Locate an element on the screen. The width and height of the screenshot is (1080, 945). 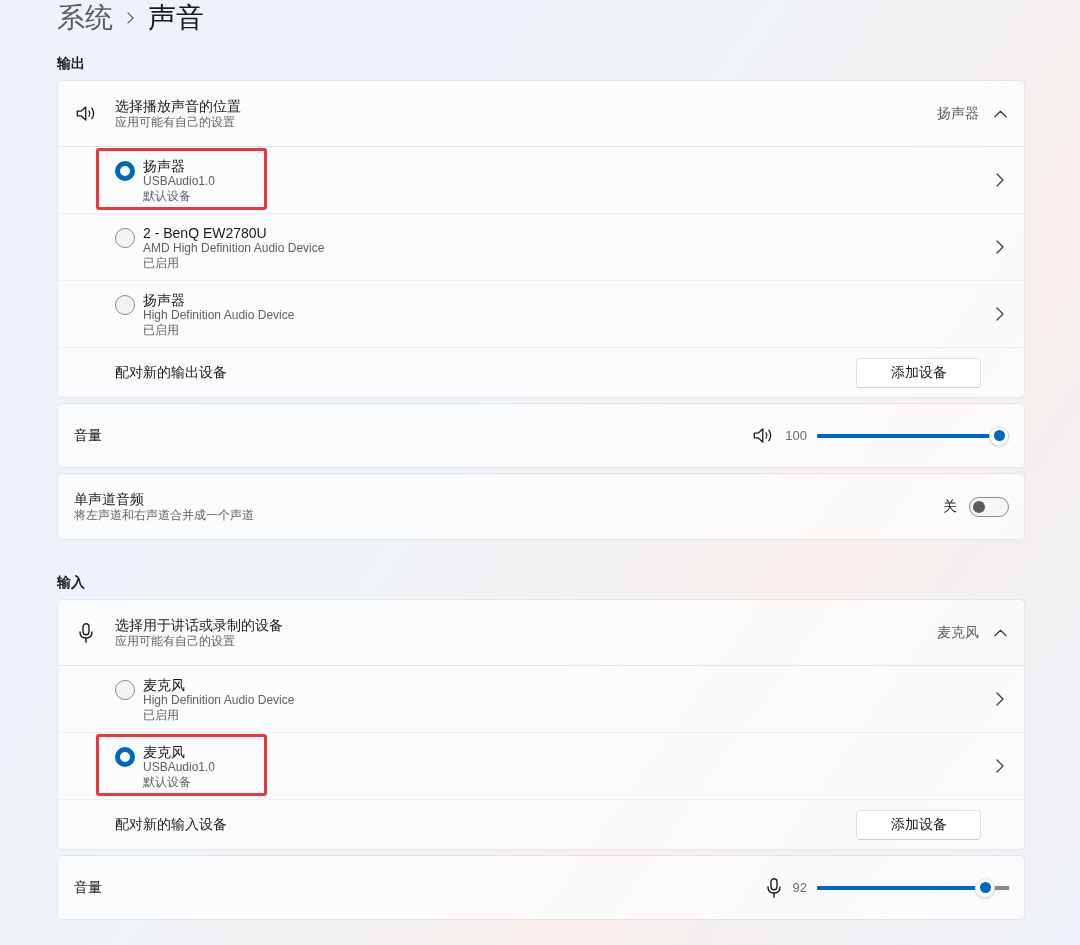
device-picker-header: 选择用于讲话或录制的设备 应用可能有自己的设置 麦克风 is located at coordinates (541, 633).